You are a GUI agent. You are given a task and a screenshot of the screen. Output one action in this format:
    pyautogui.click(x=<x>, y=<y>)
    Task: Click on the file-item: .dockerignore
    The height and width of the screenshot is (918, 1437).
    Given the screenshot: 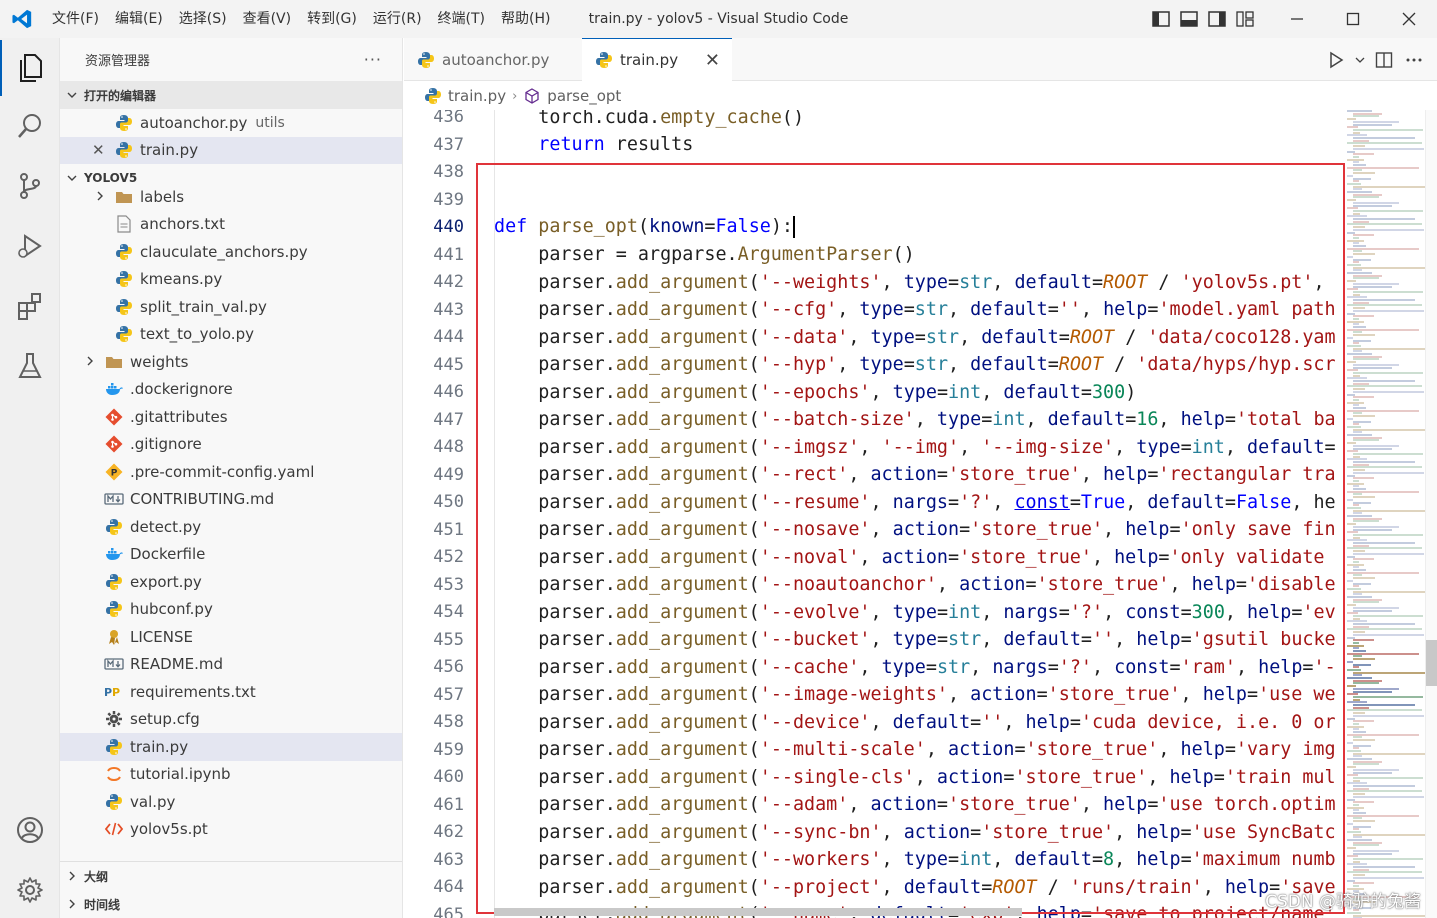 What is the action you would take?
    pyautogui.click(x=231, y=390)
    